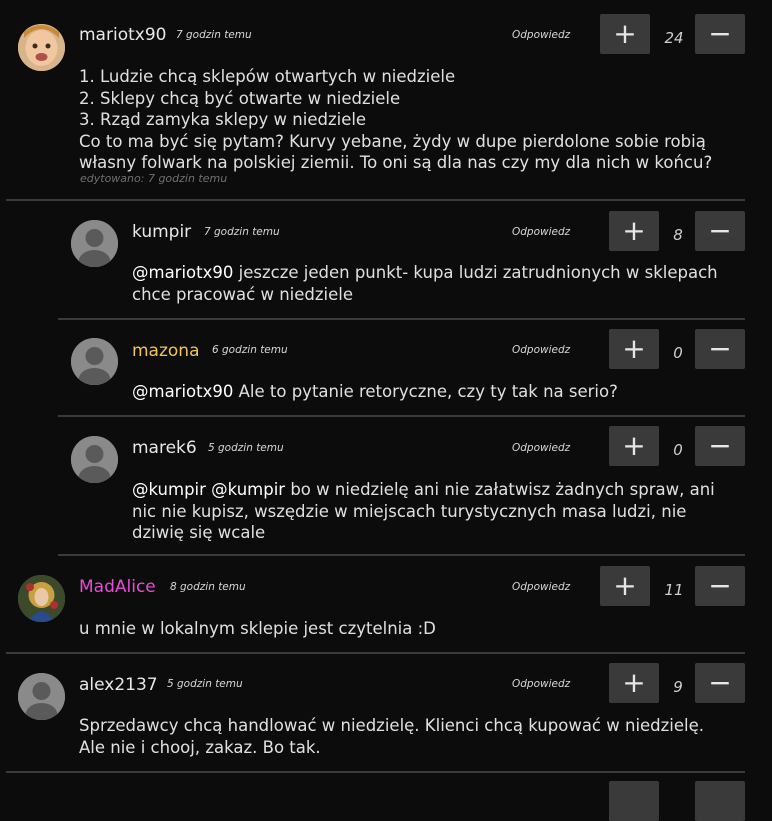  What do you see at coordinates (208, 587) in the screenshot?
I see `timestamp: 8 godzin temu` at bounding box center [208, 587].